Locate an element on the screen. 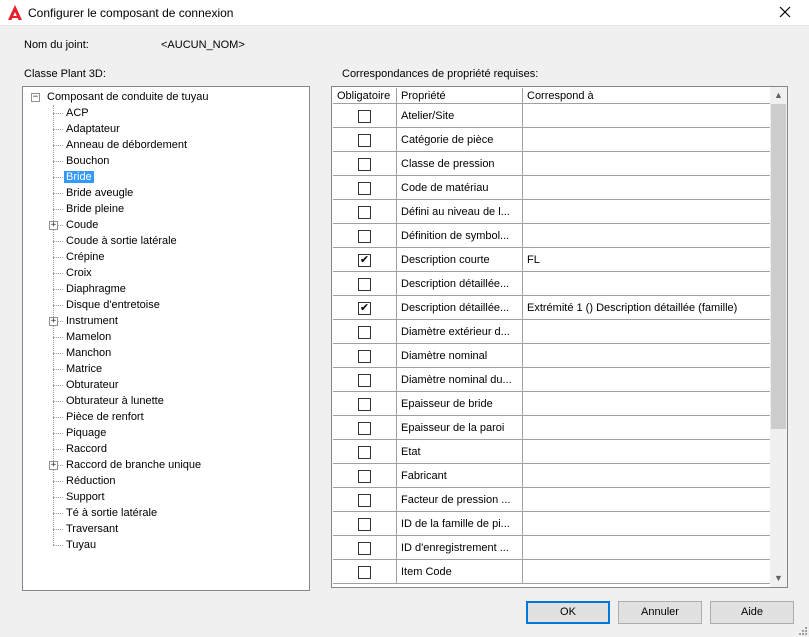  tree-item: Coude is located at coordinates (82, 225).